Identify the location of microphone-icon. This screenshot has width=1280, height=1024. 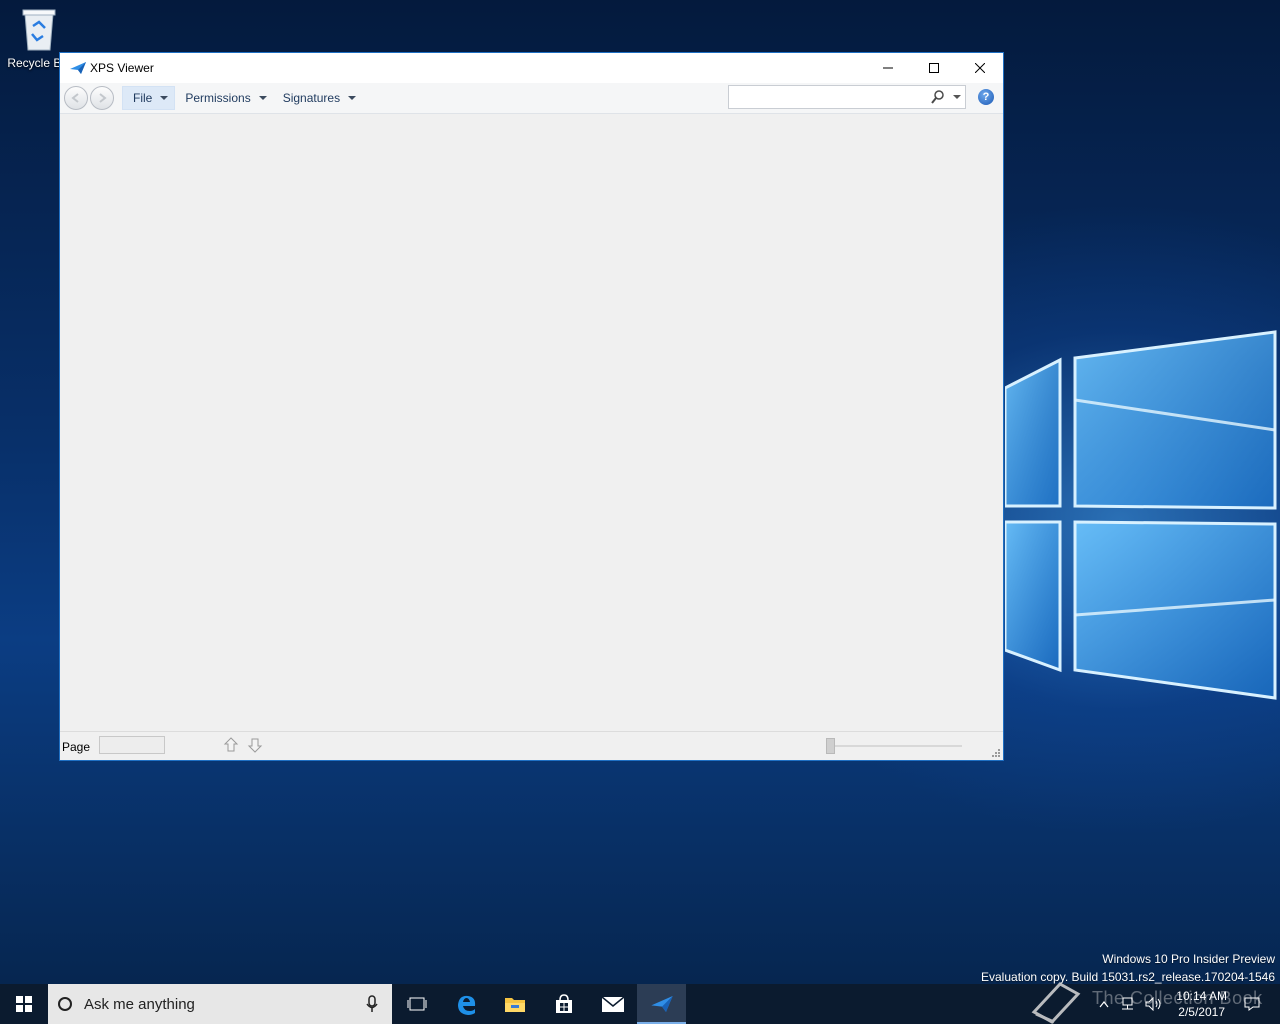
(372, 1004).